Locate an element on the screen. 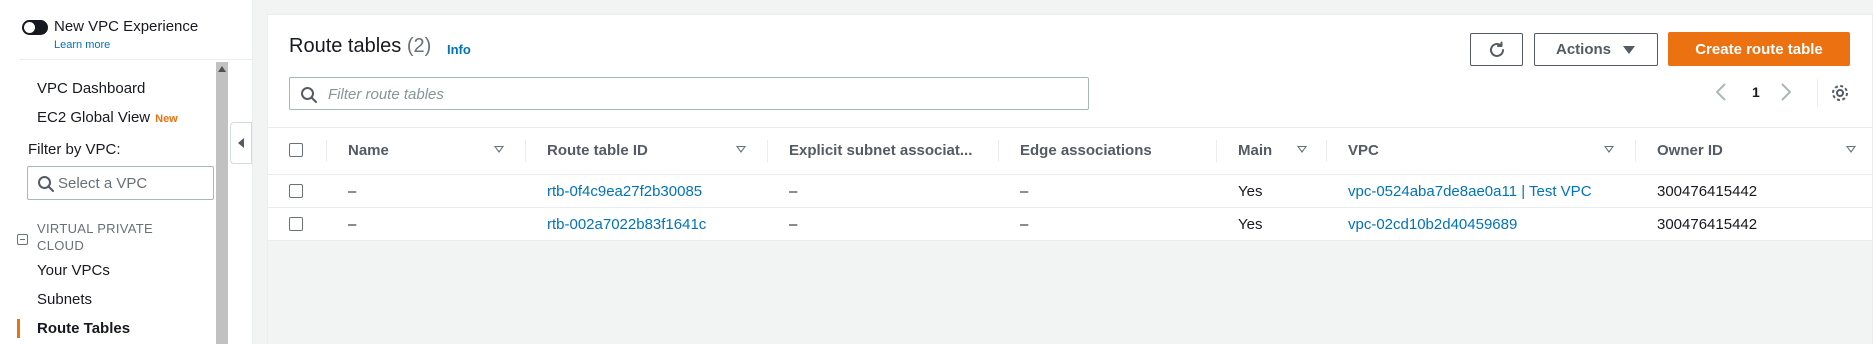 The image size is (1873, 344). scroll-up-arrow-icon is located at coordinates (222, 69).